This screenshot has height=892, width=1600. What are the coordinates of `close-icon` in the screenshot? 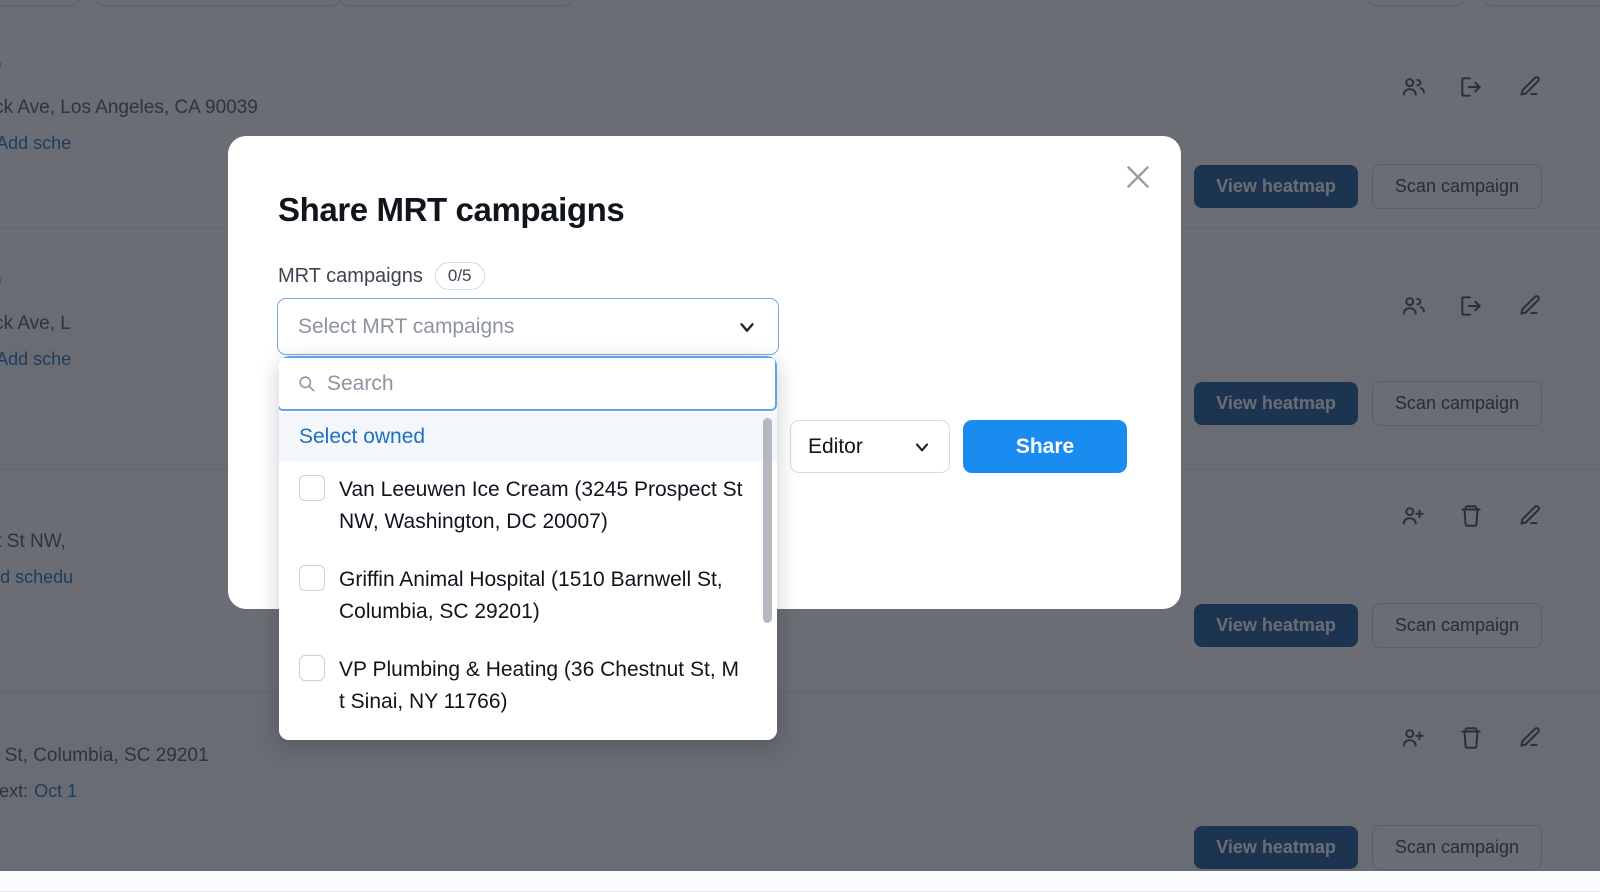 It's located at (1138, 177).